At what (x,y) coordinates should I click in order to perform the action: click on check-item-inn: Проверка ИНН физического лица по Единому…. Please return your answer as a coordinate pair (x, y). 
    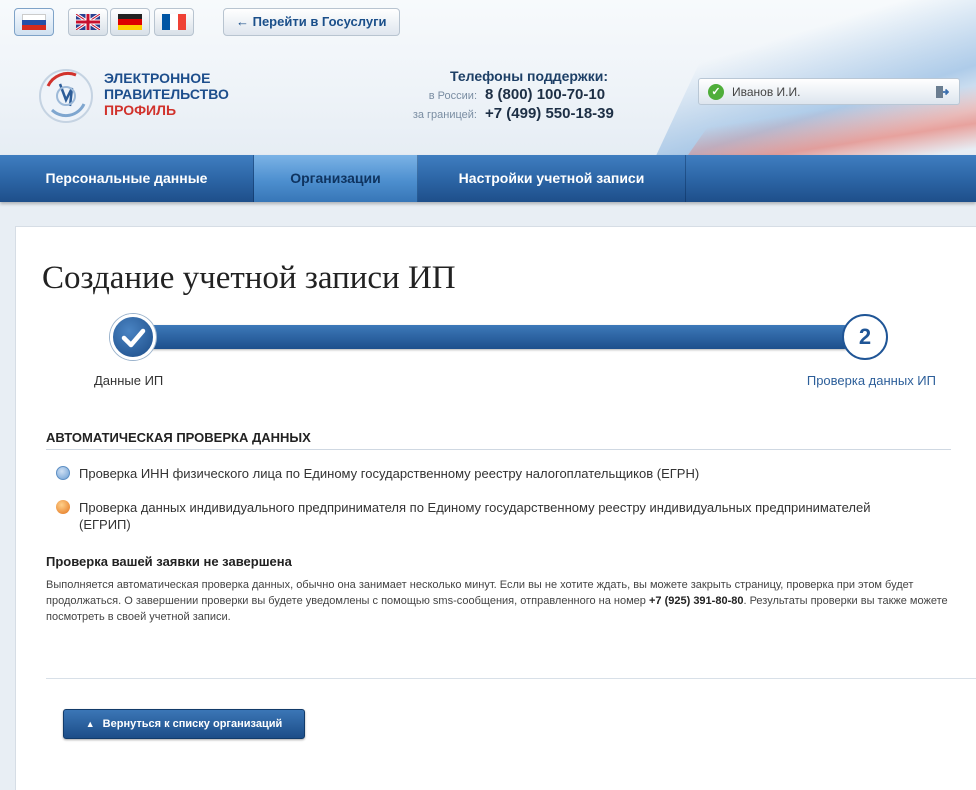
    Looking at the image, I should click on (466, 473).